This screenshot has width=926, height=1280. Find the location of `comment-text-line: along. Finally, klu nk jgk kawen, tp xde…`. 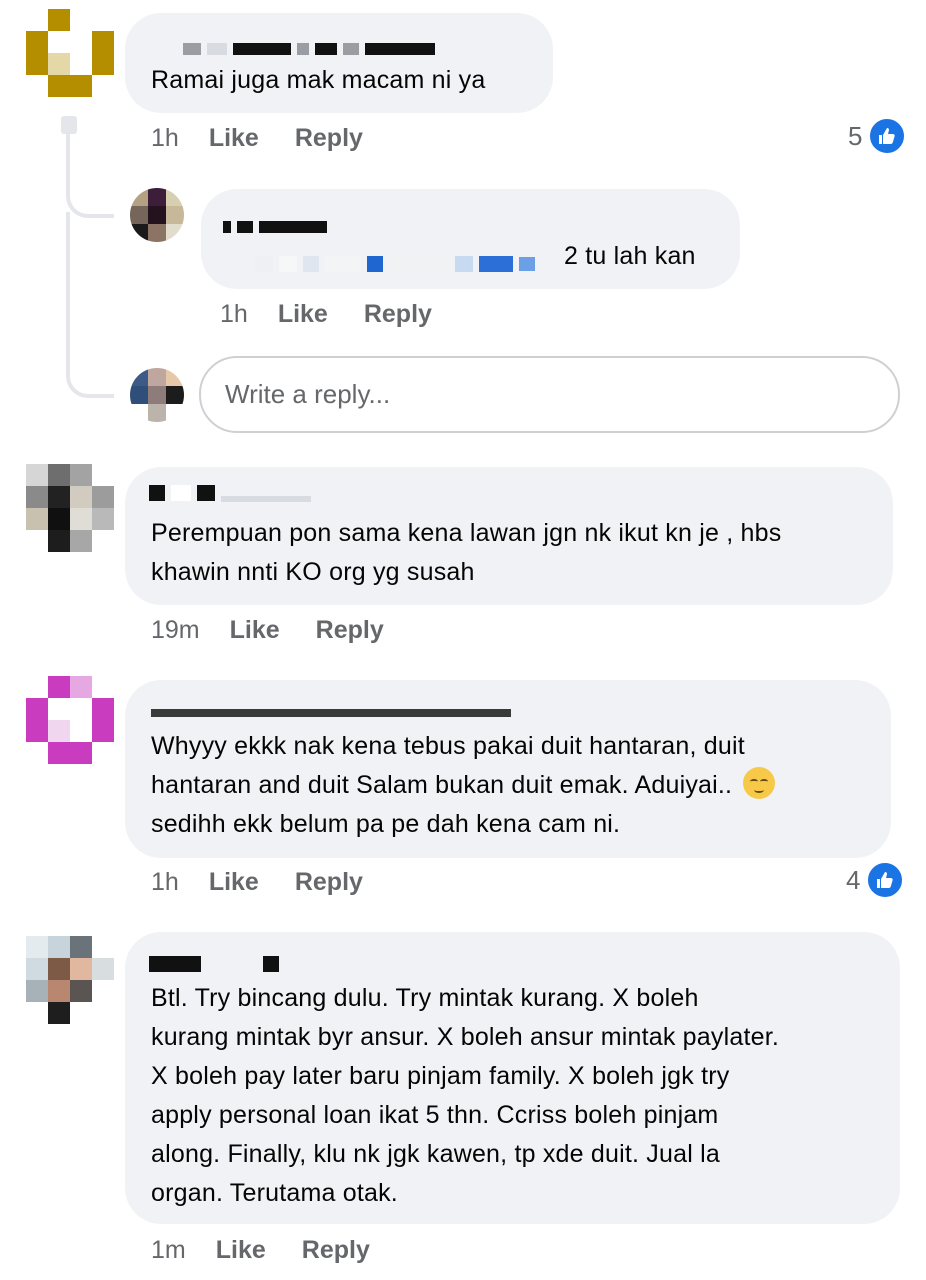

comment-text-line: along. Finally, klu nk jgk kawen, tp xde… is located at coordinates (435, 1154).